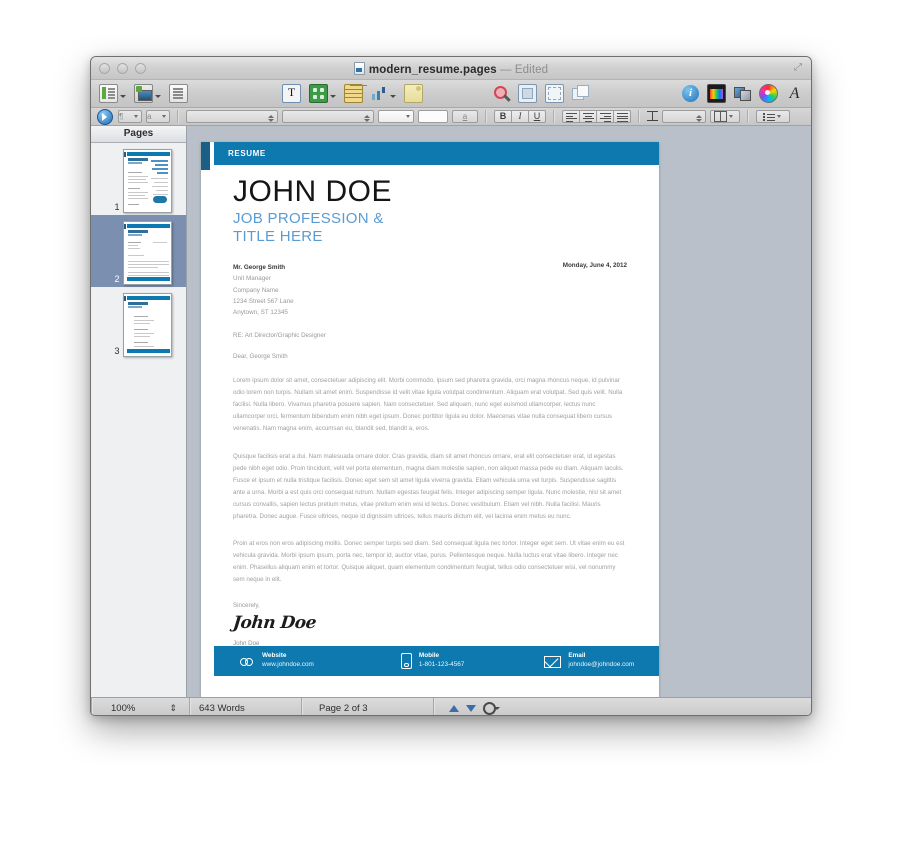 The width and height of the screenshot is (900, 855). I want to click on fullscreen-icon: ⤢, so click(799, 67).